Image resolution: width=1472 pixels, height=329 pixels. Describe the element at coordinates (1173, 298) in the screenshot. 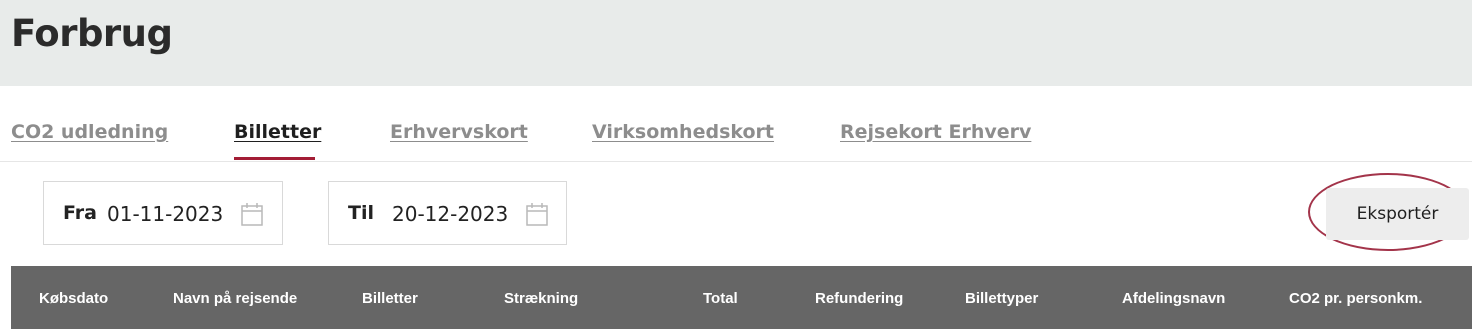

I see `column-header-afdelingsnavn: Afdelingsnavn` at that location.